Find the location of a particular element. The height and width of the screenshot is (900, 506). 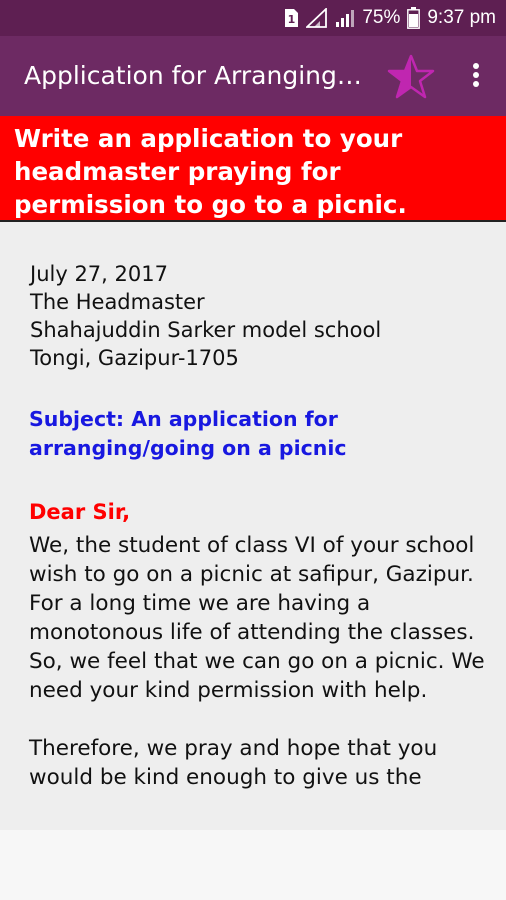

sim-label: 1 is located at coordinates (292, 19).